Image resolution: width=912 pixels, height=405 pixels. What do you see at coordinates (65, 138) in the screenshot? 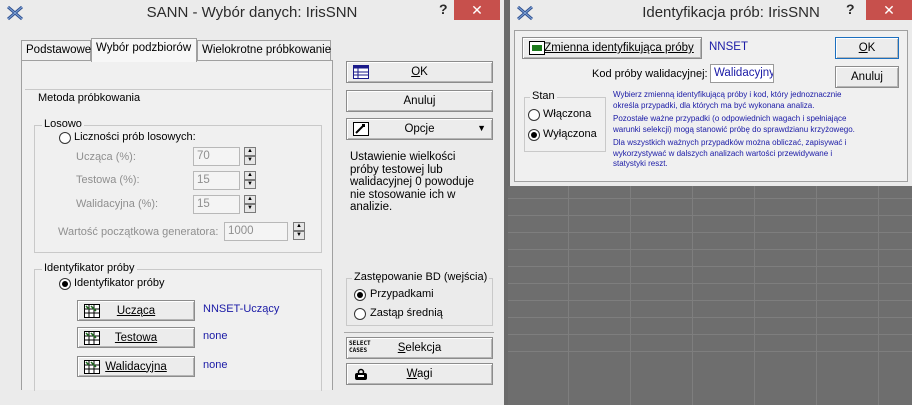
I see `random-size-radio` at bounding box center [65, 138].